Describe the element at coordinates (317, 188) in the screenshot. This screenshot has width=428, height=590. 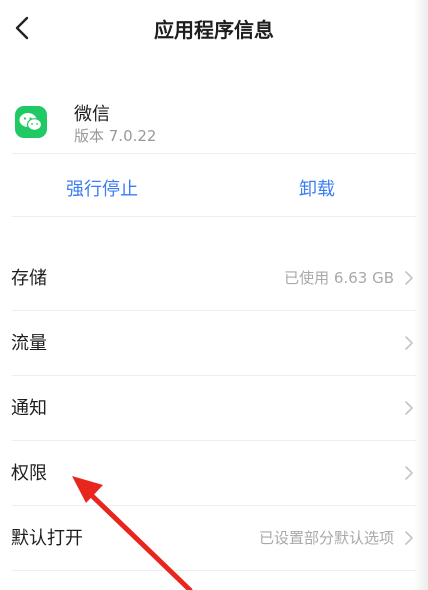
I see `uninstall-button: 卸载` at that location.